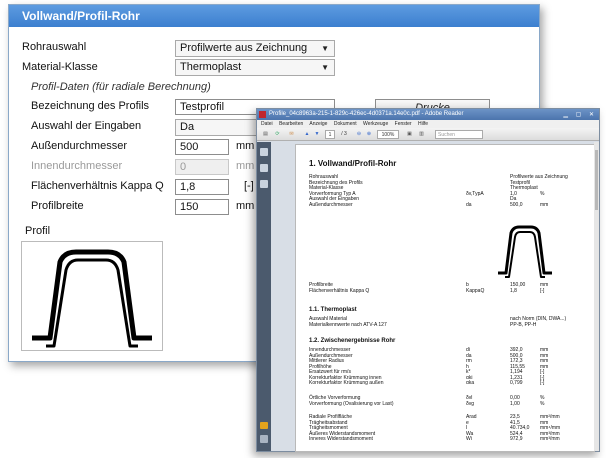 The height and width of the screenshot is (458, 606). Describe the element at coordinates (515, 403) in the screenshot. I see `doc-cell-value: 1,00` at that location.